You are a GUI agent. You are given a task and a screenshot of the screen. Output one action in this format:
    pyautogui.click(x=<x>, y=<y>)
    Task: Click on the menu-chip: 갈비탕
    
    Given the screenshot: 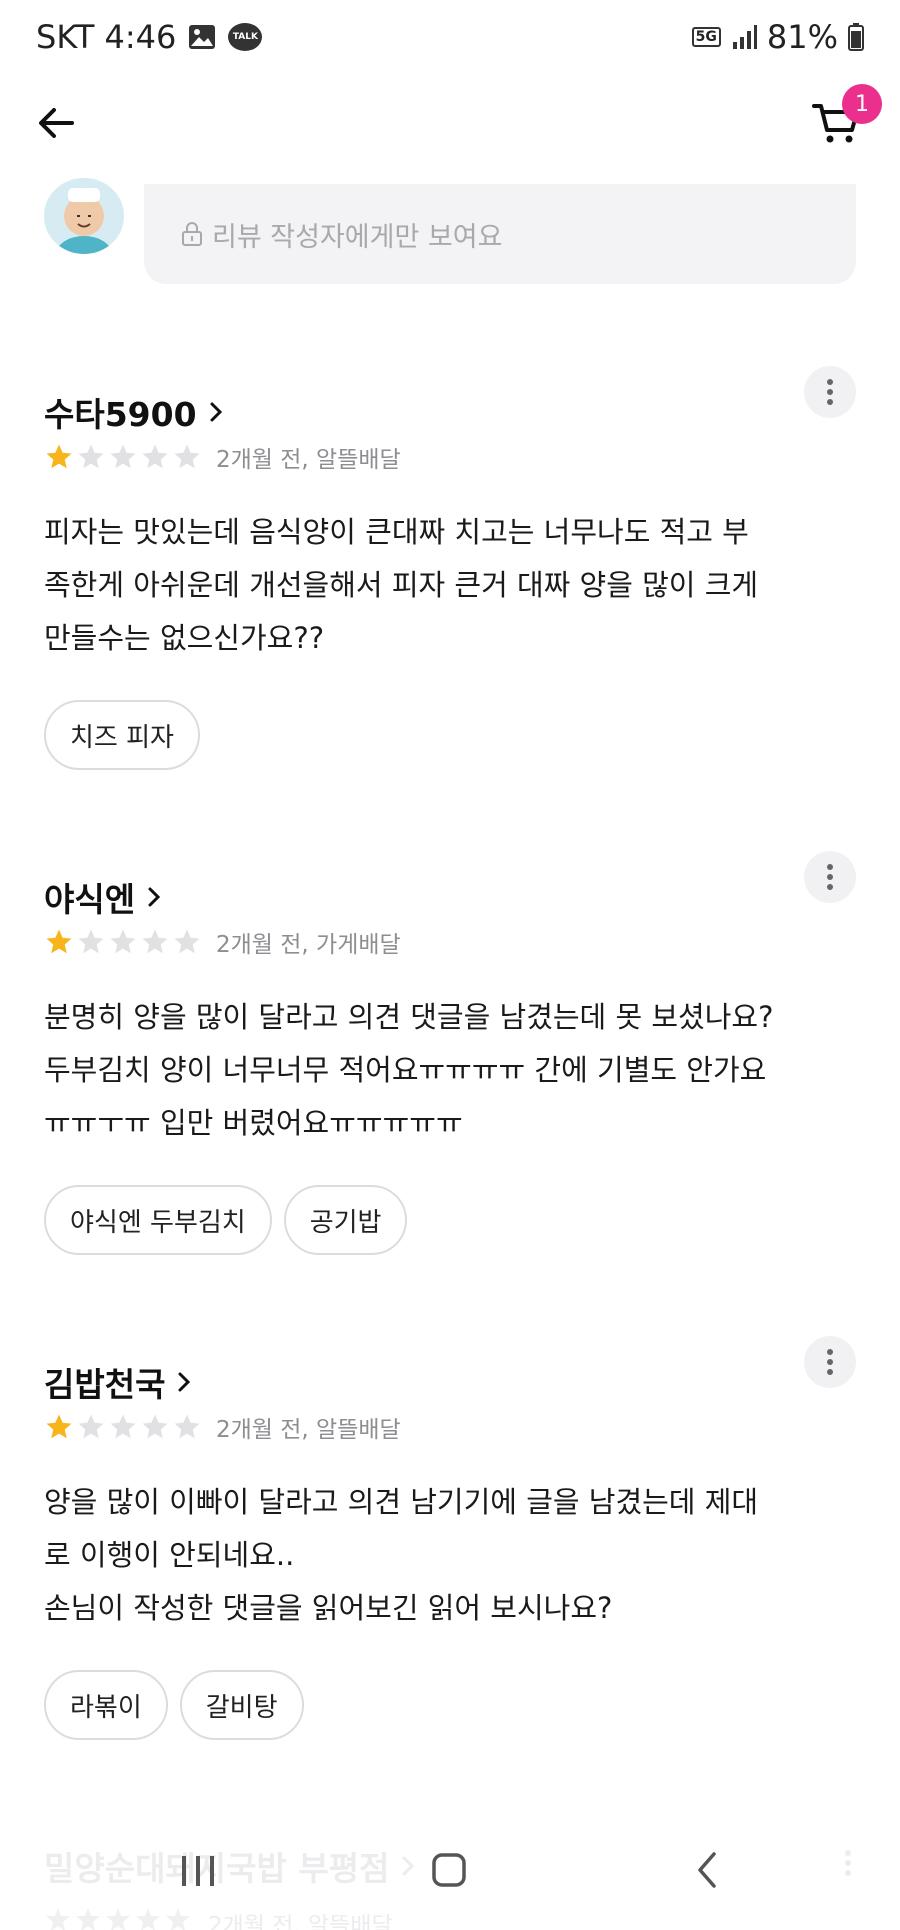 What is the action you would take?
    pyautogui.click(x=241, y=1705)
    